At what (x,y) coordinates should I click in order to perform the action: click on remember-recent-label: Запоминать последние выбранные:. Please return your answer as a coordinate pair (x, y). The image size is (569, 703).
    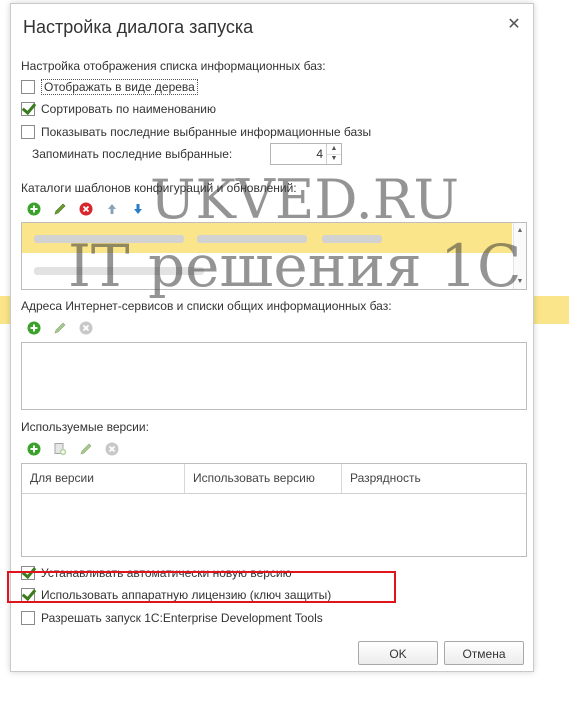
    Looking at the image, I should click on (132, 154).